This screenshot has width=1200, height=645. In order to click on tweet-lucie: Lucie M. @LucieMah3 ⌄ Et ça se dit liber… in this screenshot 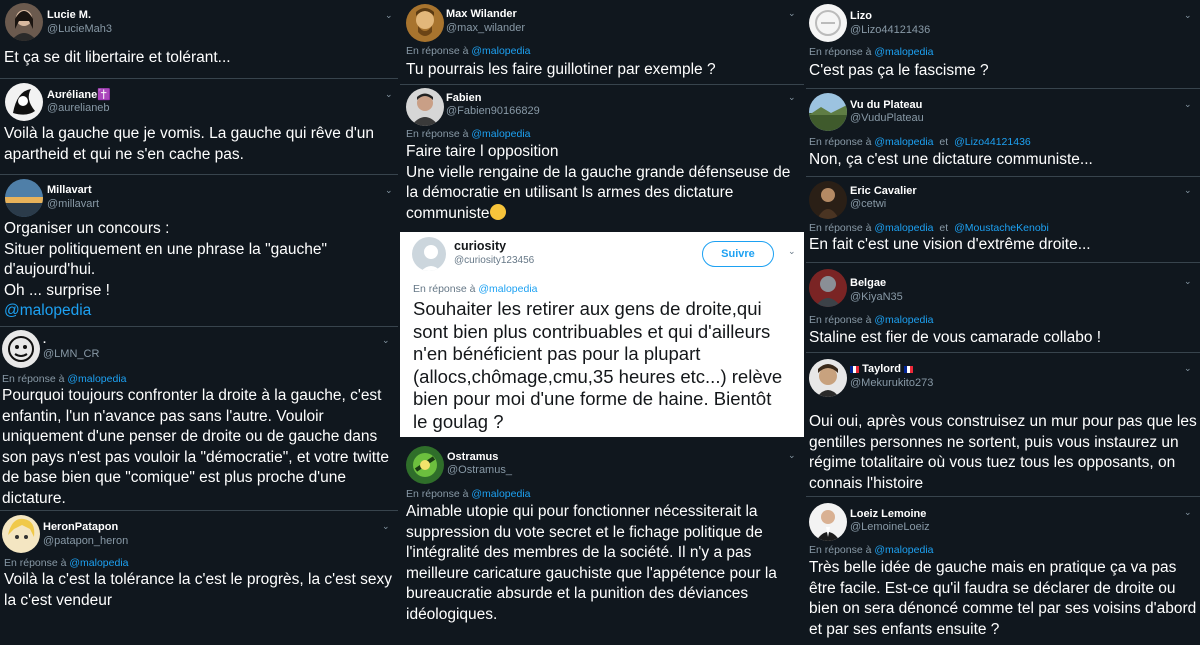, I will do `click(199, 40)`.